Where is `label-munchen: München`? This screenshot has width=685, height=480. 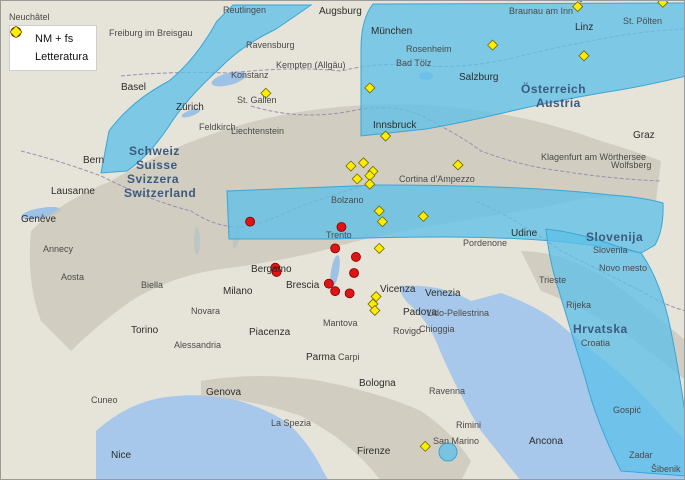 label-munchen: München is located at coordinates (392, 31).